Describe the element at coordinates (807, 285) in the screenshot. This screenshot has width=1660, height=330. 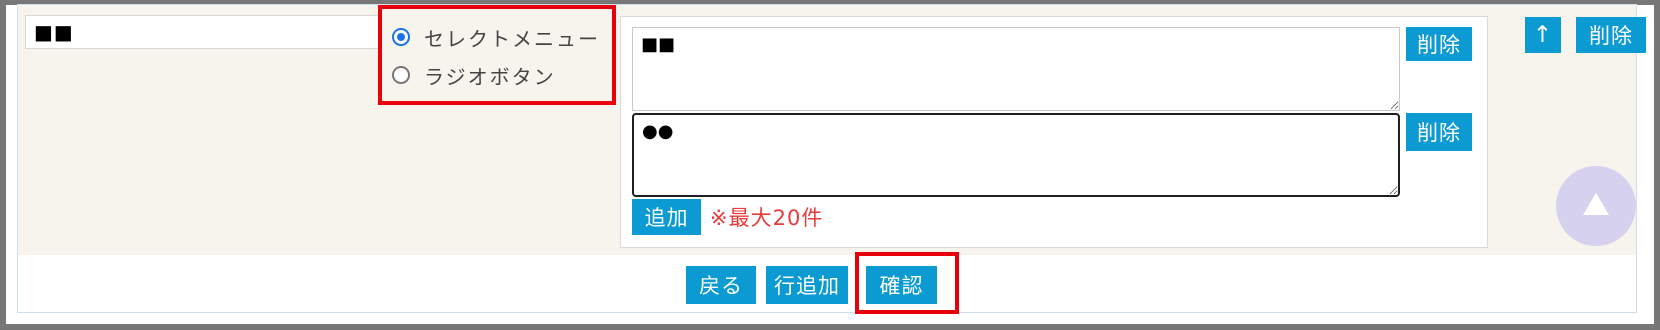
I see `add-row-button: 行追加` at that location.